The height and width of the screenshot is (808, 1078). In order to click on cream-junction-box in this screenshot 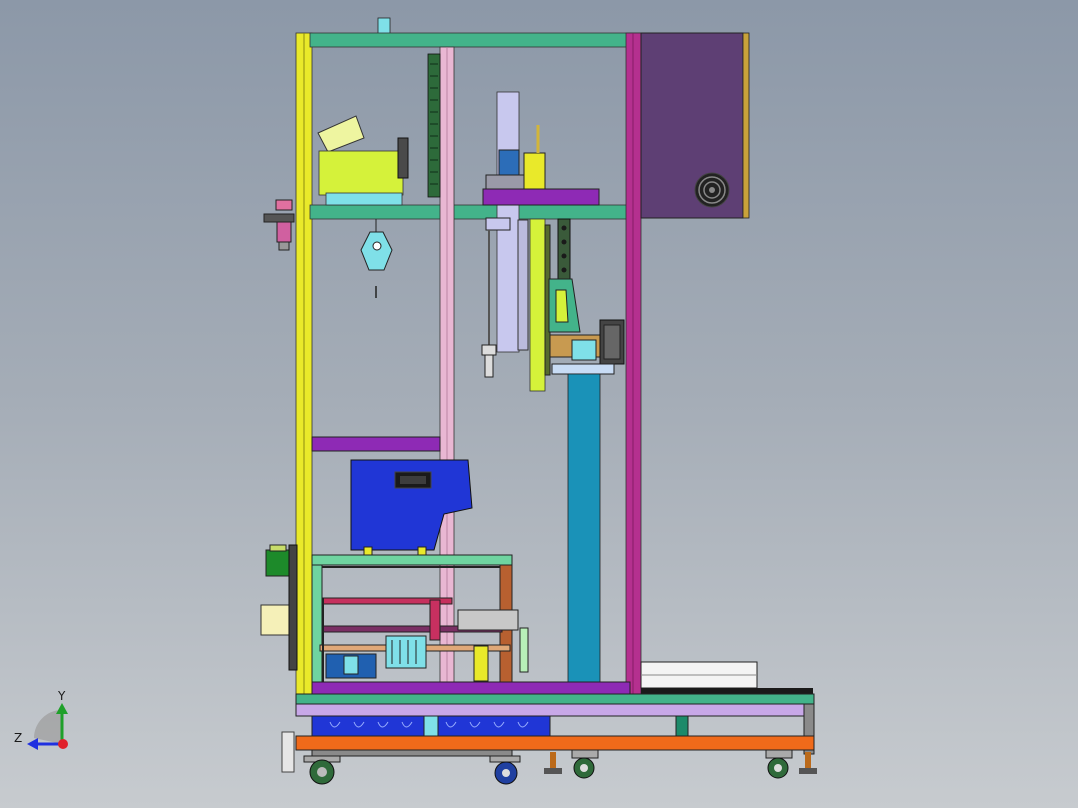, I will do `click(276, 620)`.